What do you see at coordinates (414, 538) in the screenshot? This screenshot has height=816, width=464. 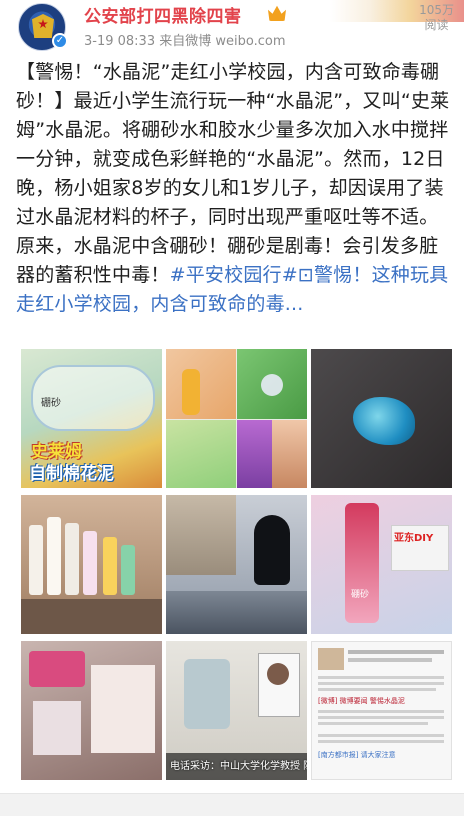 I see `box-label: 亚东DIY` at bounding box center [414, 538].